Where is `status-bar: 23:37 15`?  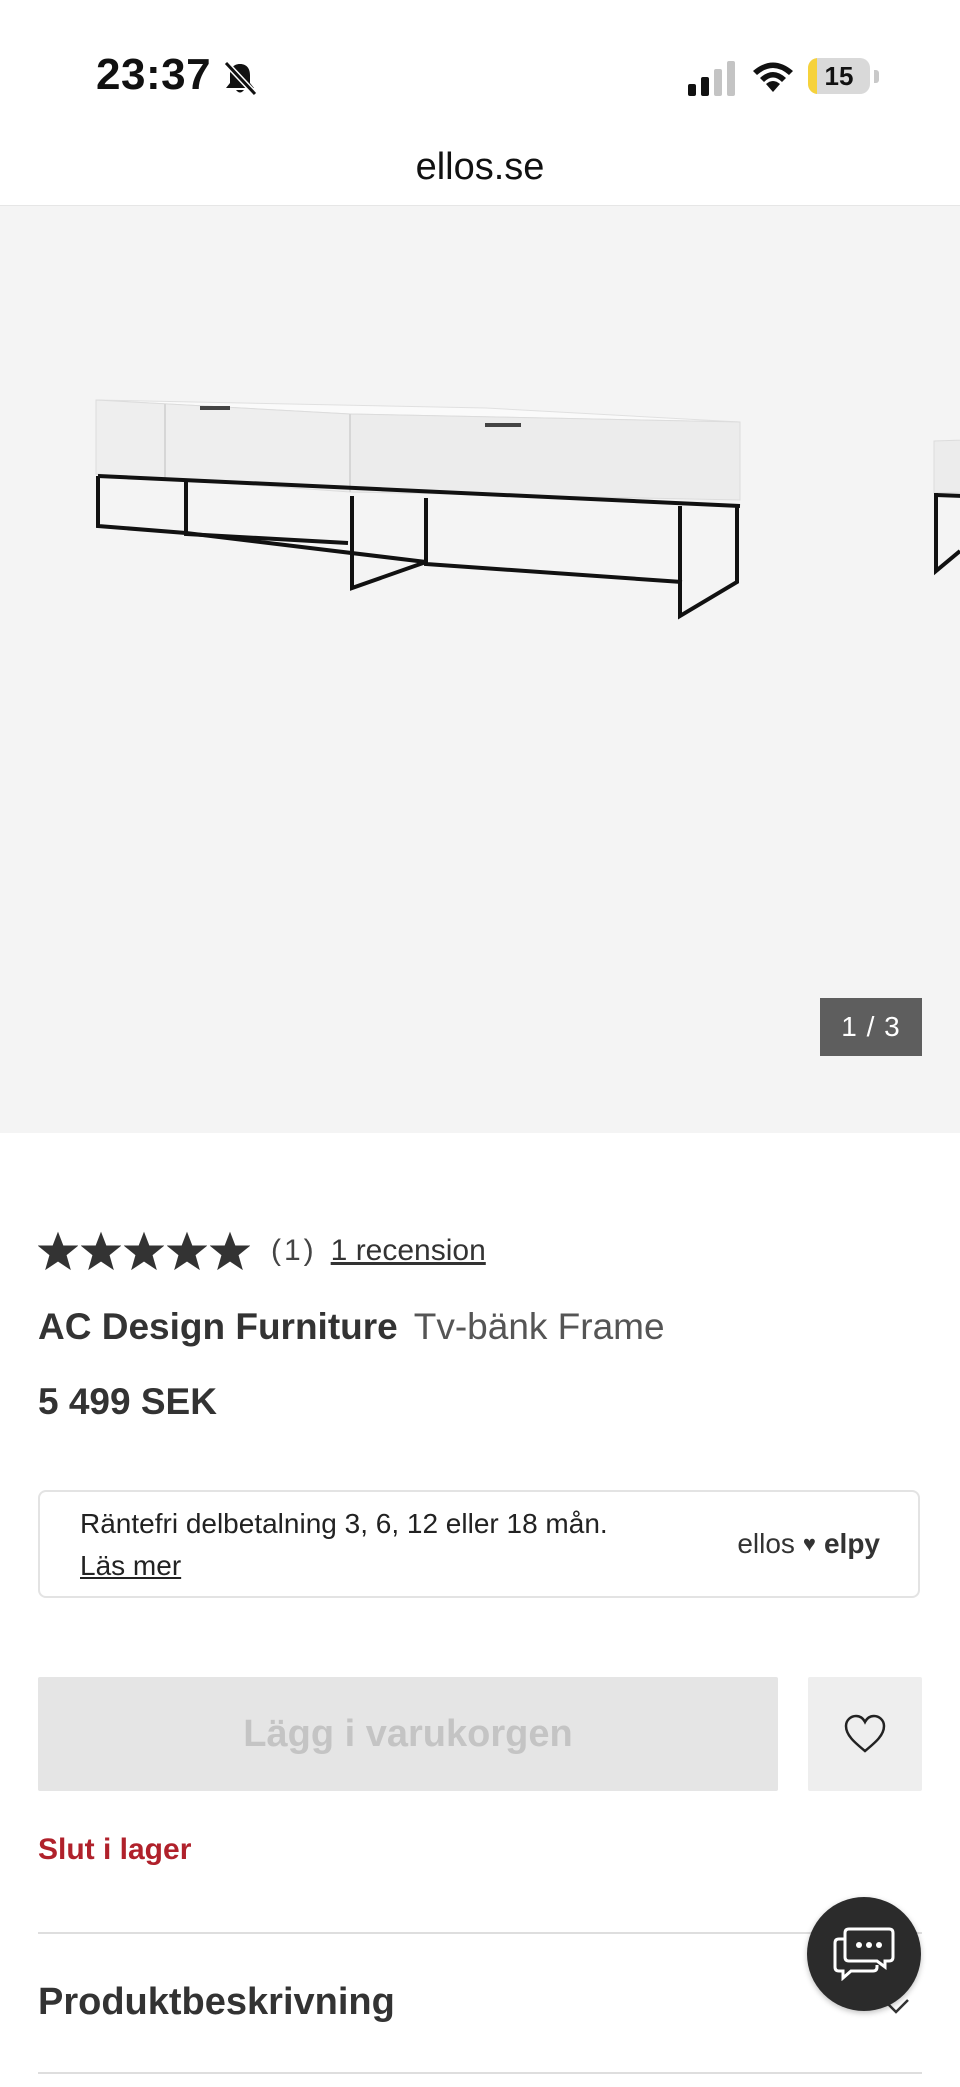 status-bar: 23:37 15 is located at coordinates (480, 65).